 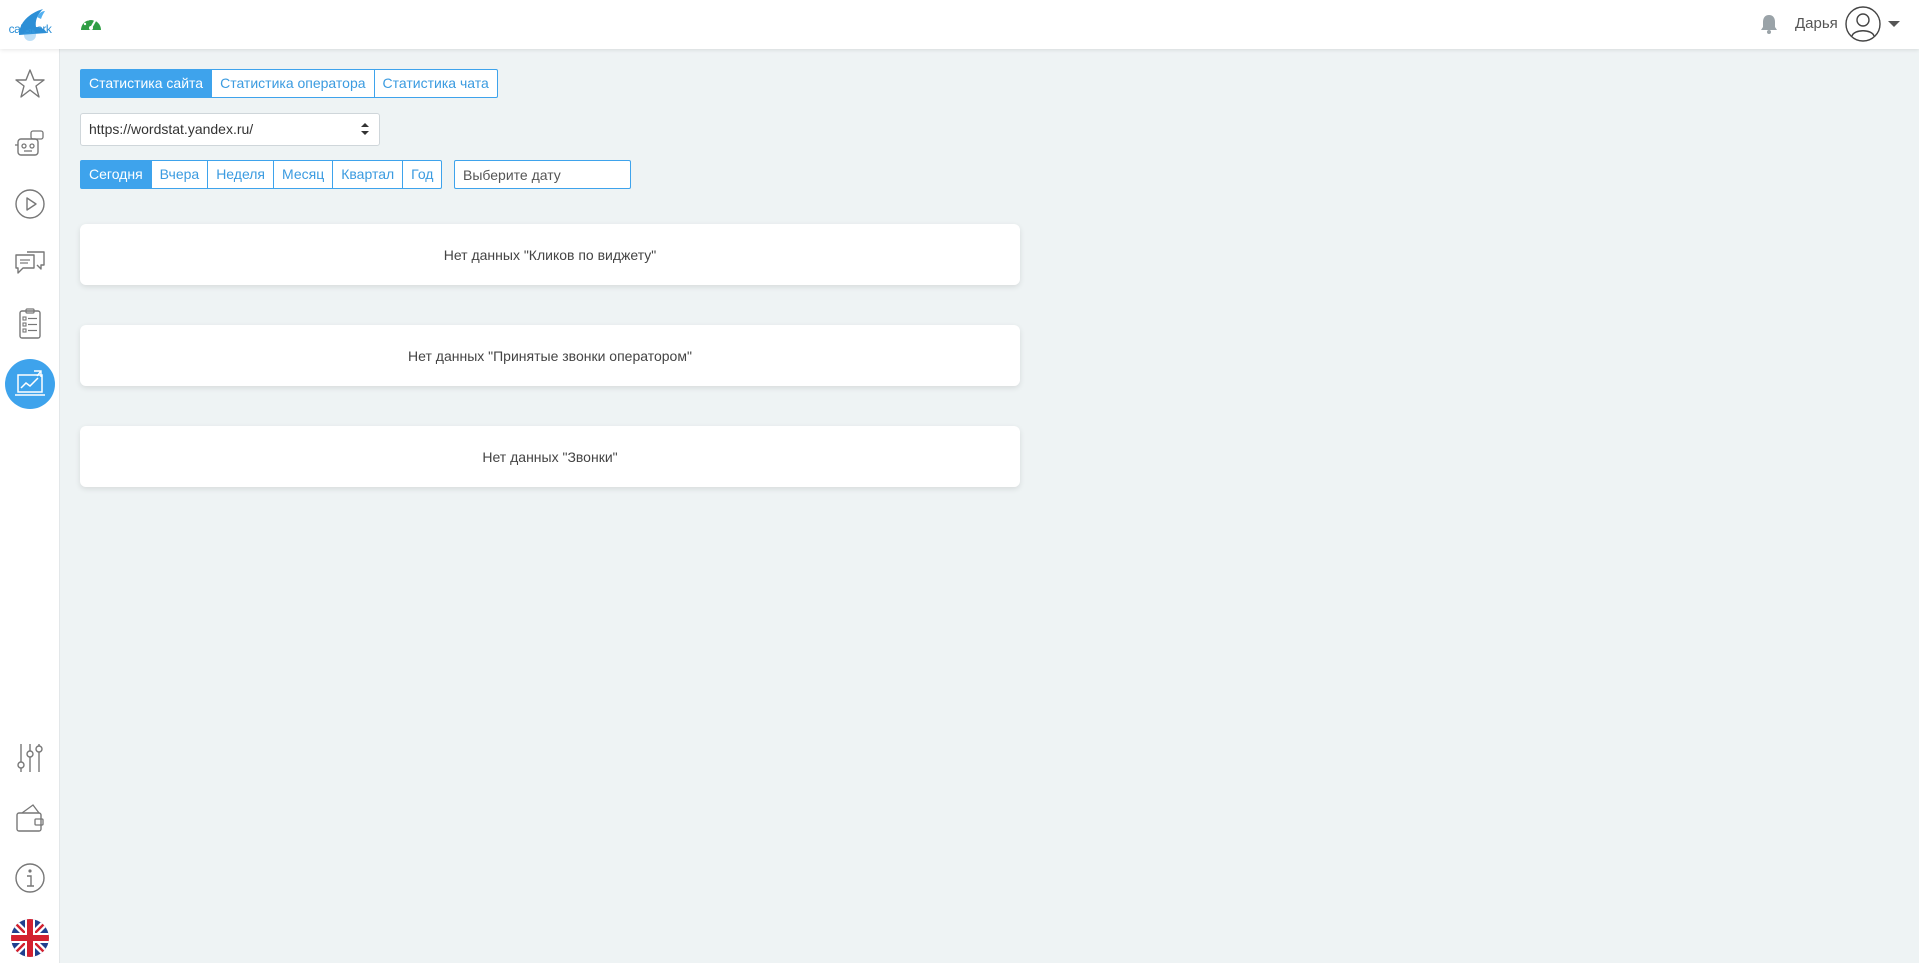 I want to click on sidebar-item-language, so click(x=30, y=938).